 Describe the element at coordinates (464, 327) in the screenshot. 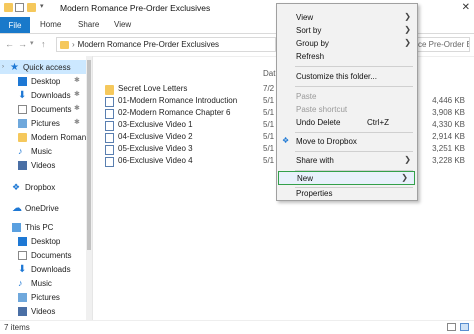

I see `large-icons-view-icon` at that location.